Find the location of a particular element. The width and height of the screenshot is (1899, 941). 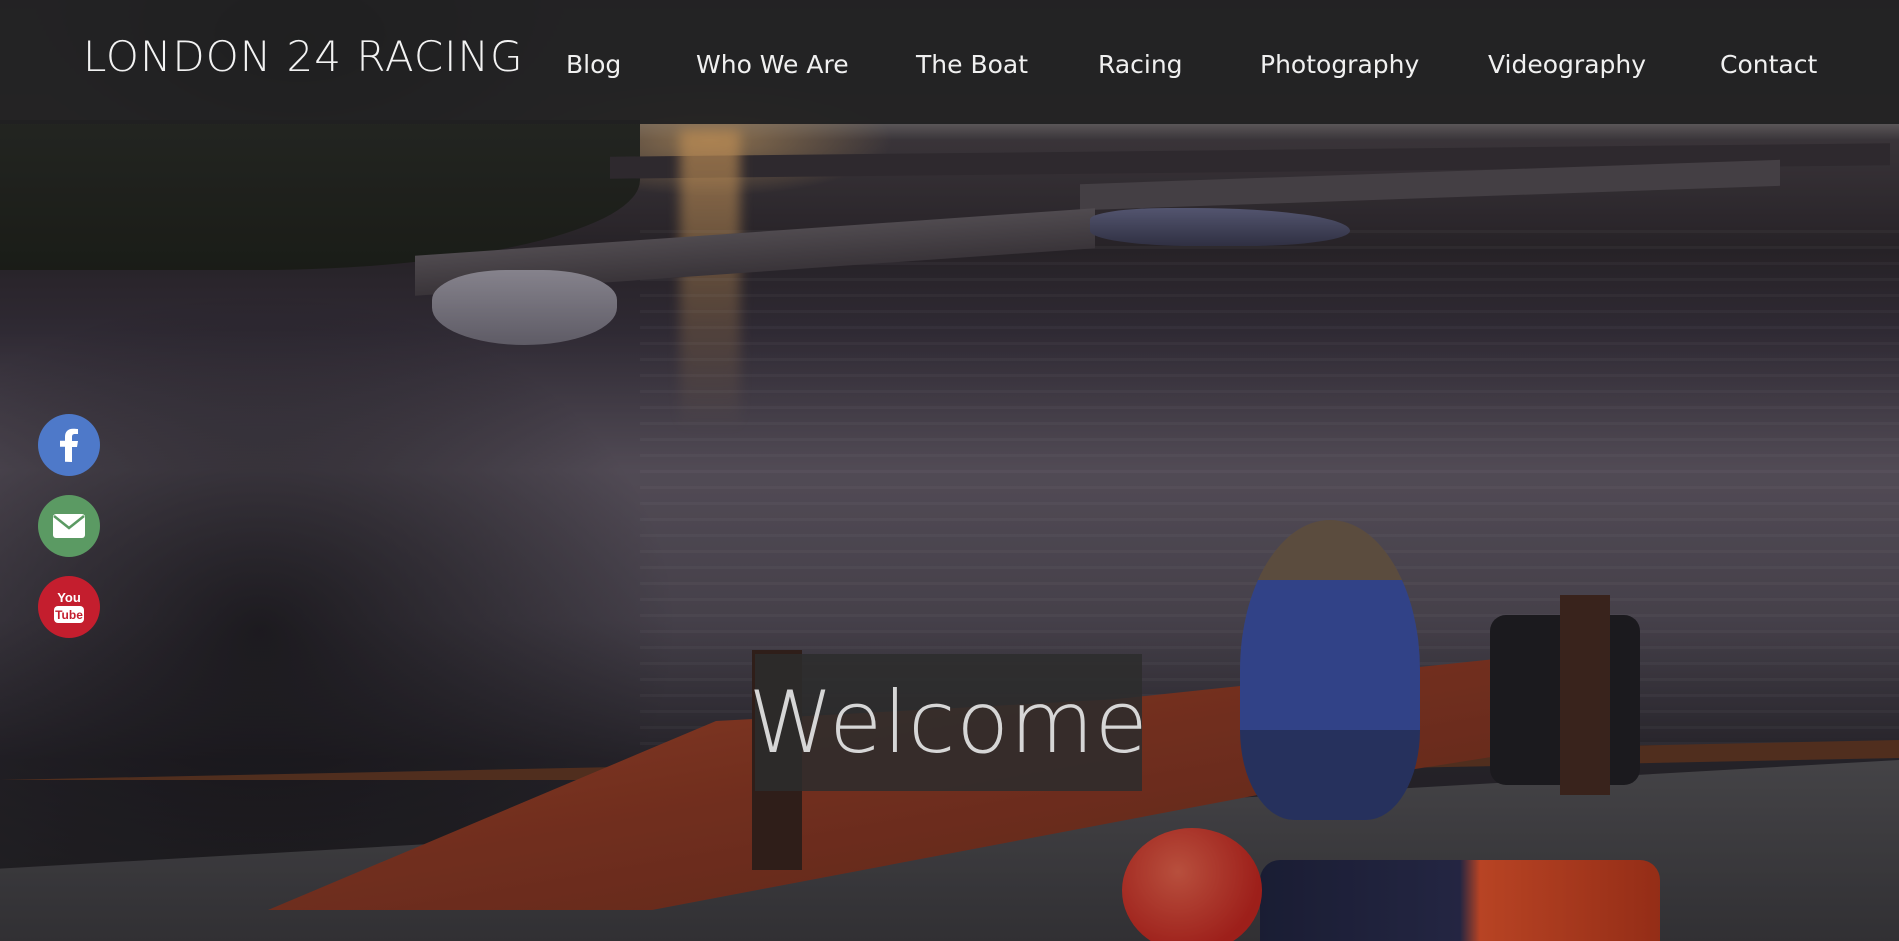

youtube-icon: You Tube is located at coordinates (69, 606).